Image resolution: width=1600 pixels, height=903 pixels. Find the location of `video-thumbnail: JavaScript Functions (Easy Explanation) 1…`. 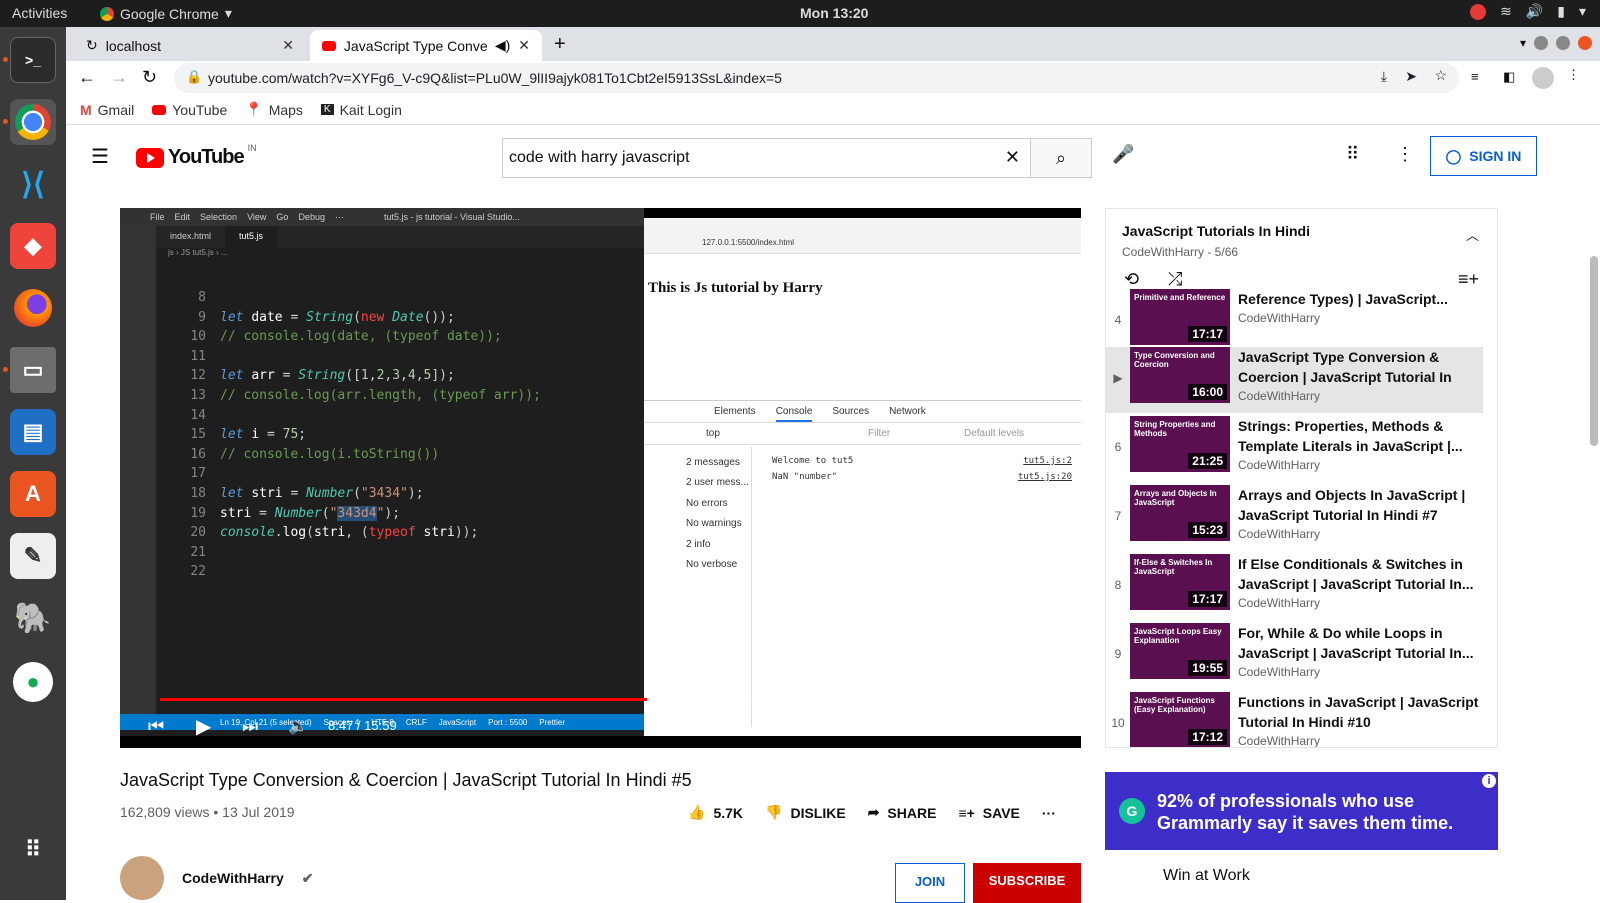

video-thumbnail: JavaScript Functions (Easy Explanation) 1… is located at coordinates (1180, 719).